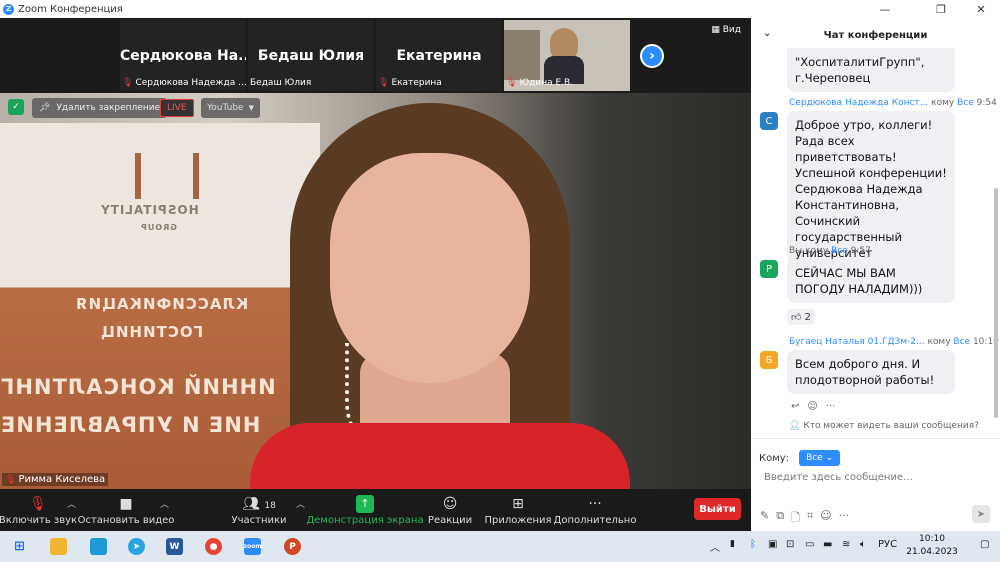  I want to click on reply-icon: ↩, so click(795, 406).